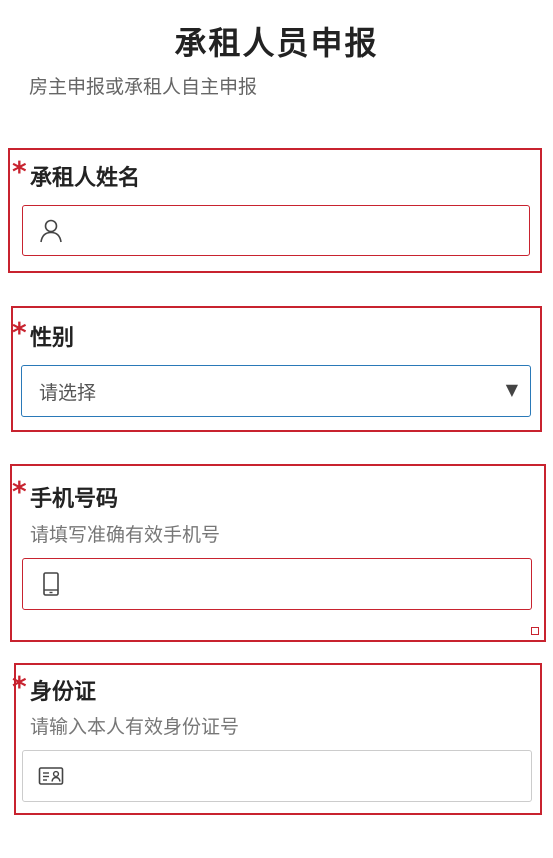 This screenshot has width=553, height=858. What do you see at coordinates (74, 499) in the screenshot?
I see `phone-label: 手机号码` at bounding box center [74, 499].